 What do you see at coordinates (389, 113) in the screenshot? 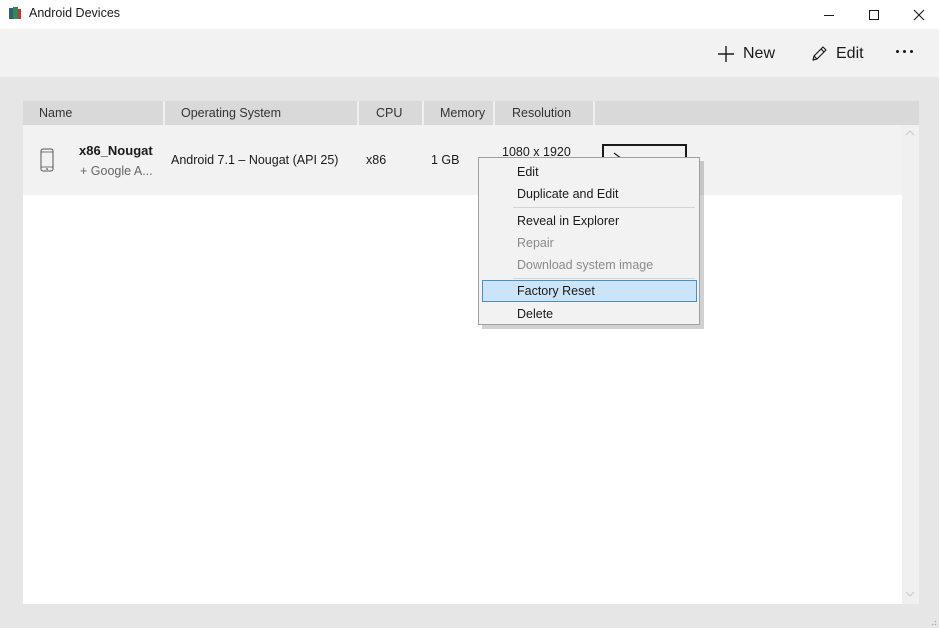
I see `column-header-cpu: CPU` at bounding box center [389, 113].